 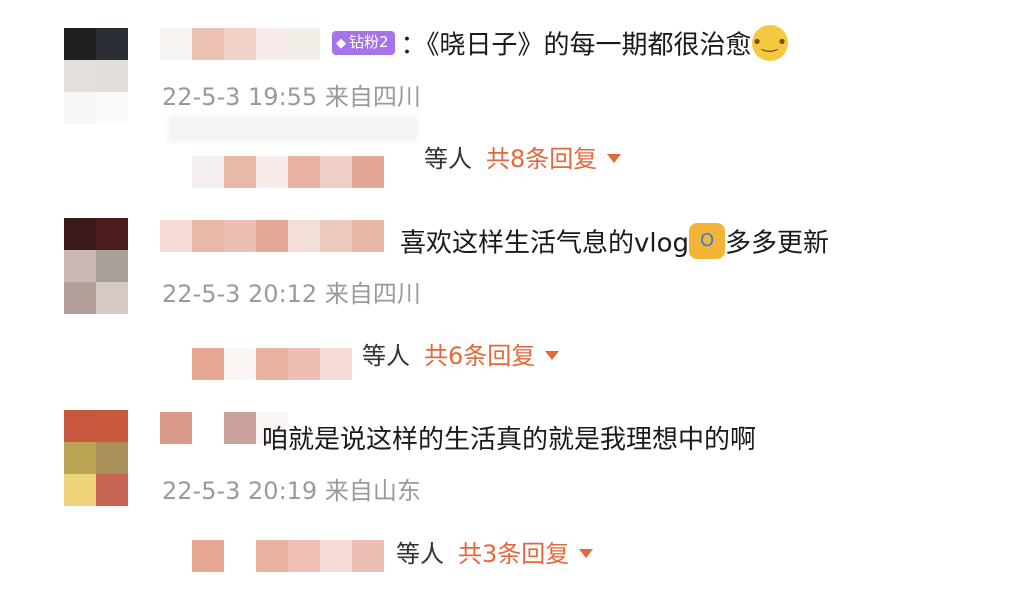 I want to click on comment-text: 咱就是说这样的生活真的就是我理想中的啊, so click(x=509, y=440).